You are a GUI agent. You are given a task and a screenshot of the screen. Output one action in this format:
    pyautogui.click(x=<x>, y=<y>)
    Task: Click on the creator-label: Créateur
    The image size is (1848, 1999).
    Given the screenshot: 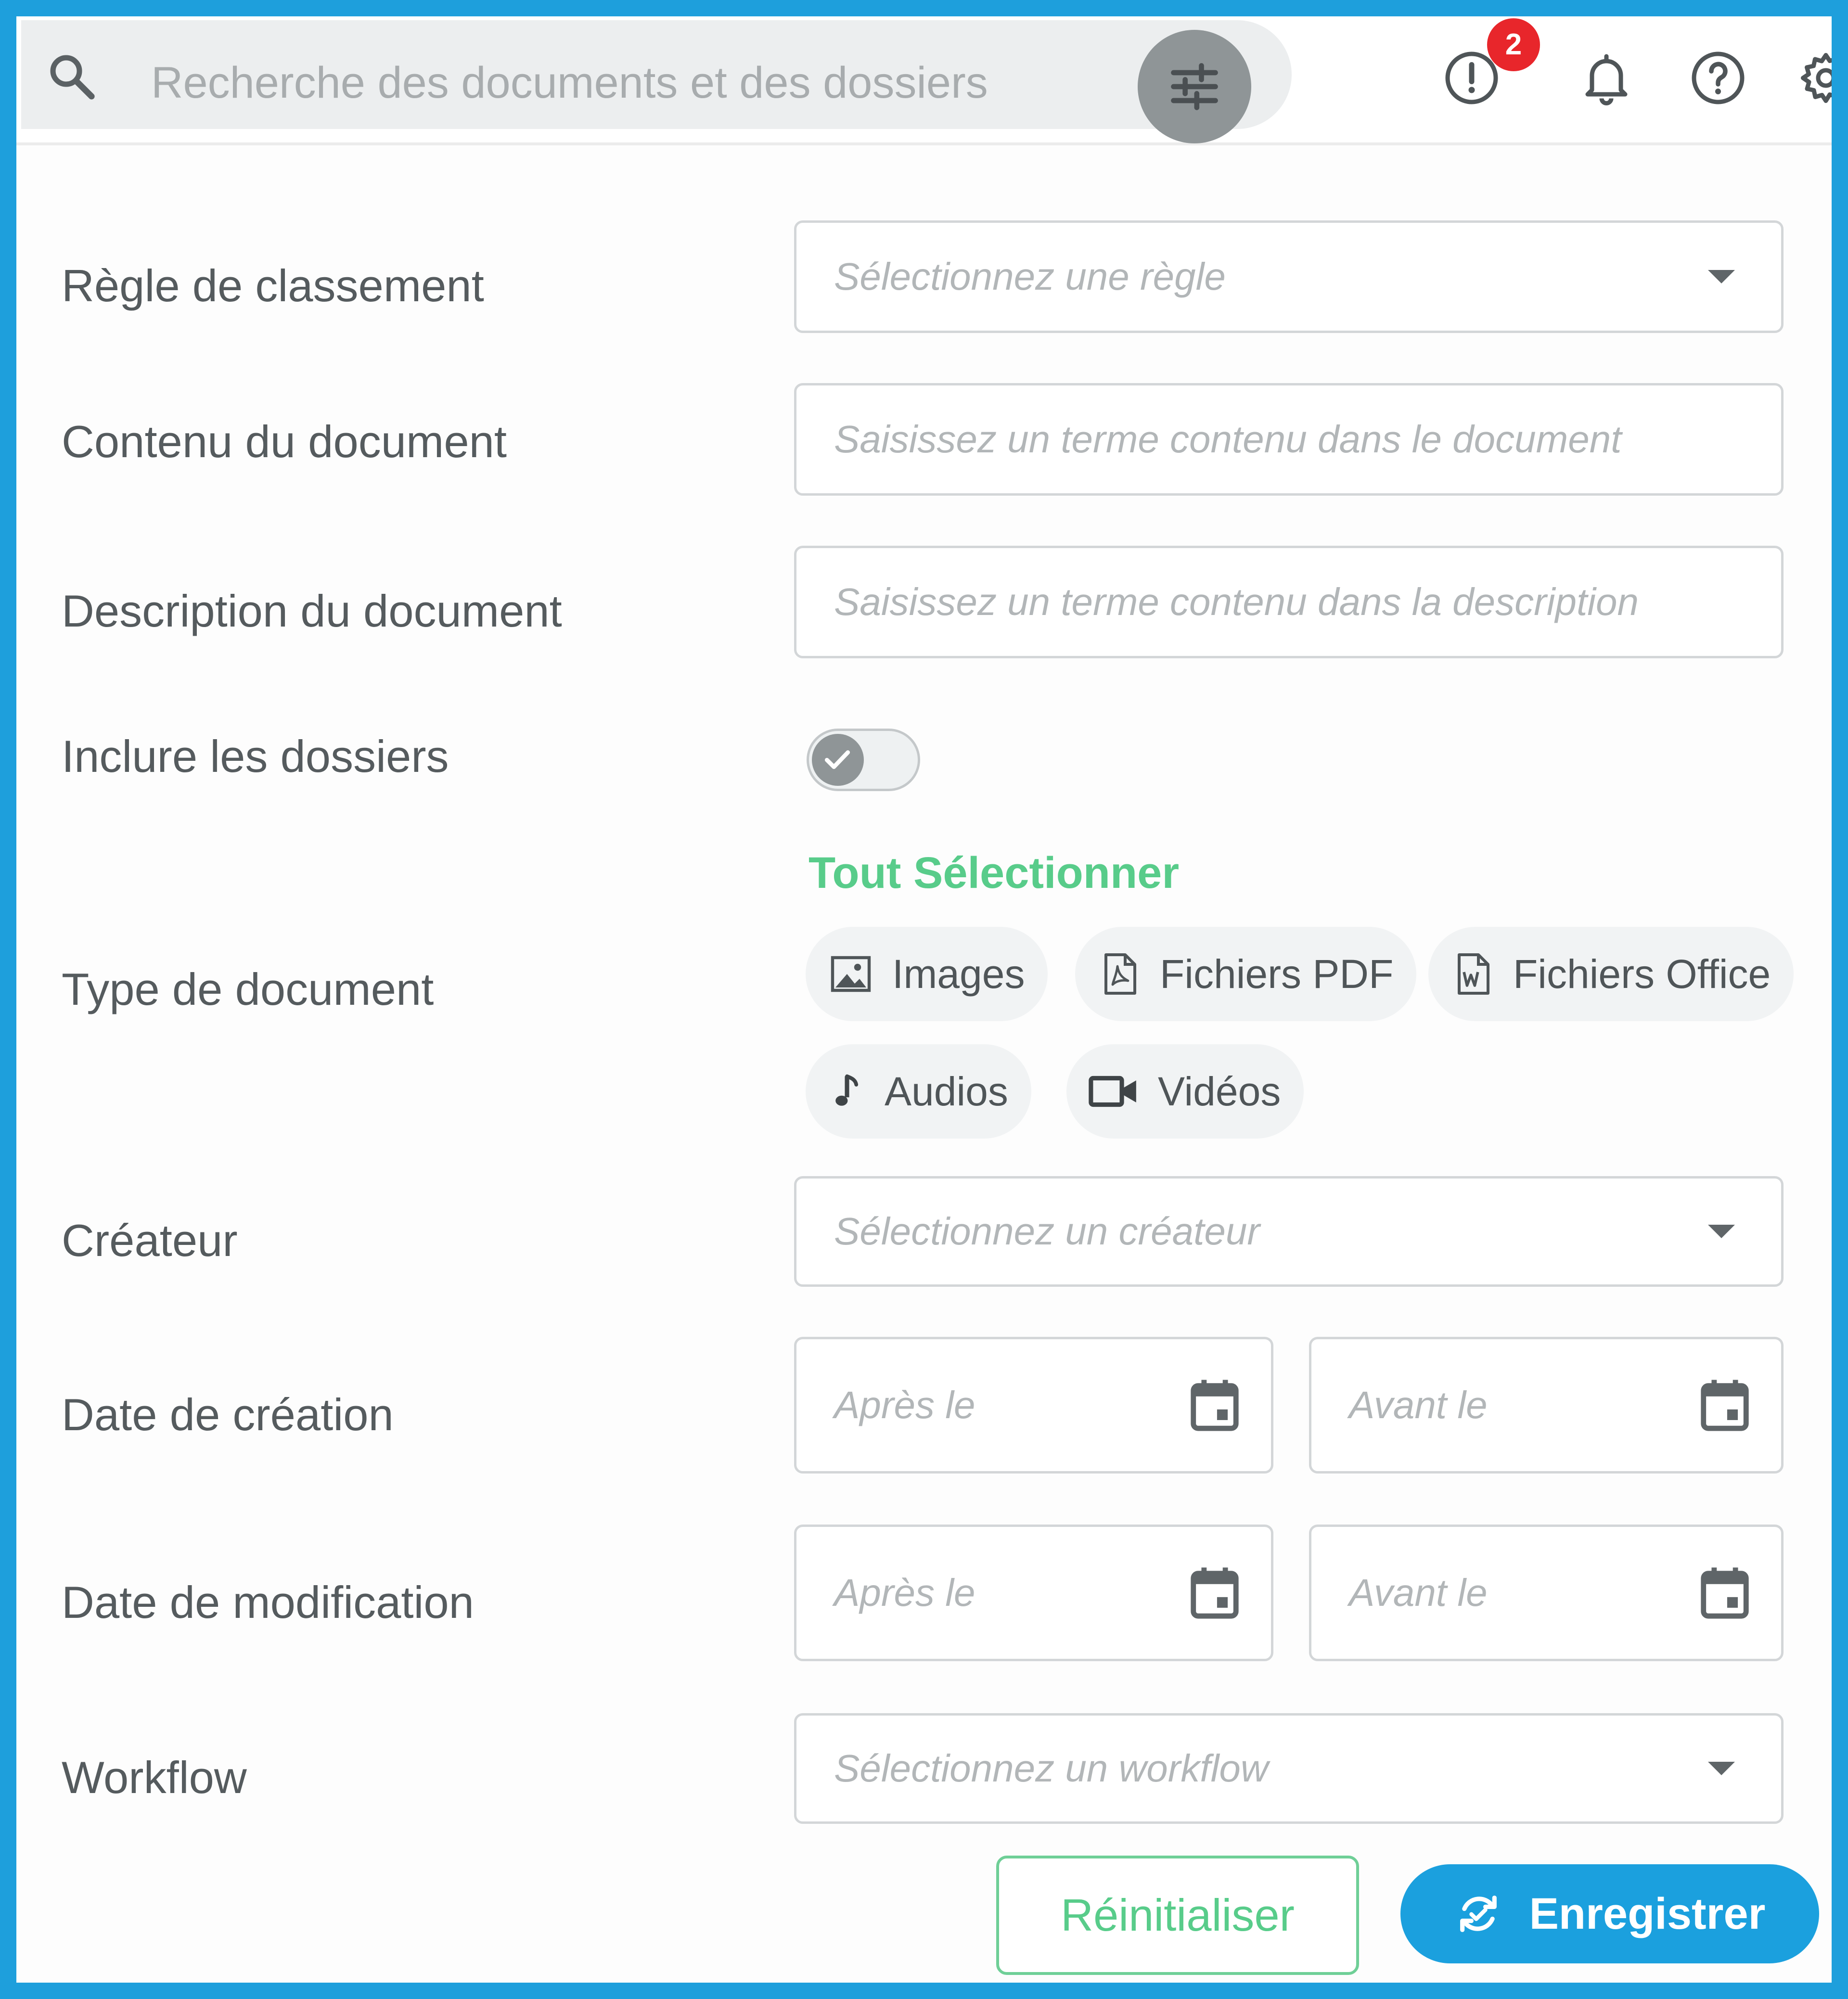 What is the action you would take?
    pyautogui.click(x=150, y=1240)
    